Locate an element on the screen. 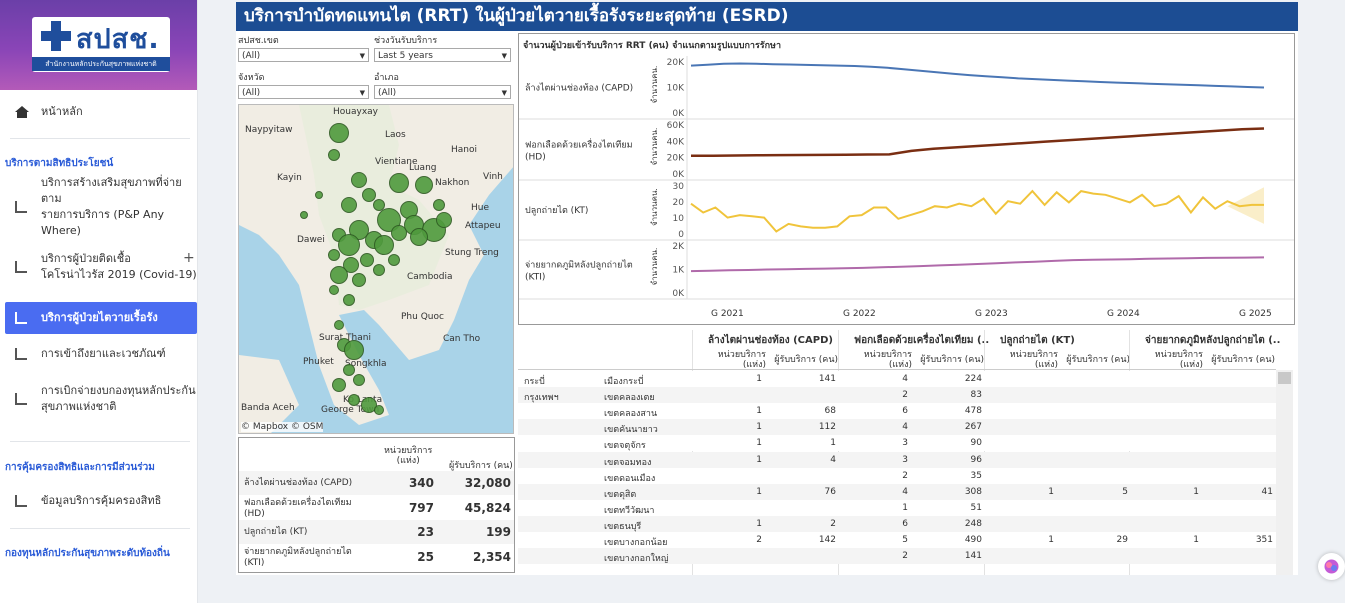 The height and width of the screenshot is (603, 1345). filter-region-select: (All) ▼ is located at coordinates (303, 55).